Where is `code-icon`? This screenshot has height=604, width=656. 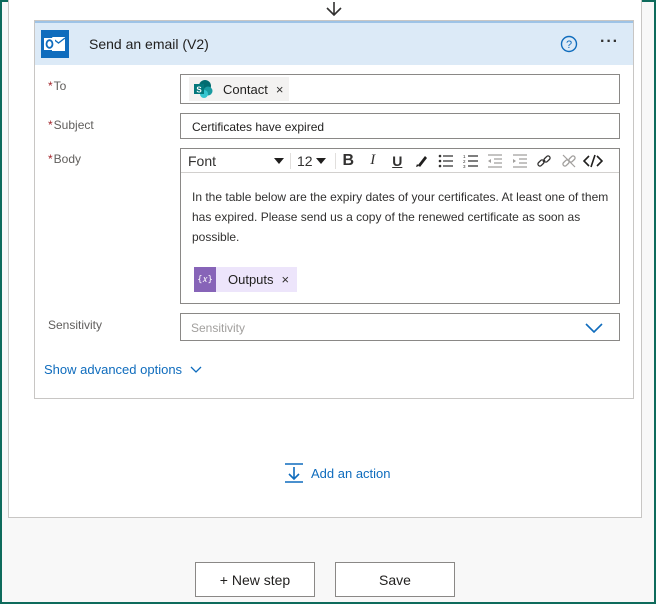 code-icon is located at coordinates (593, 160).